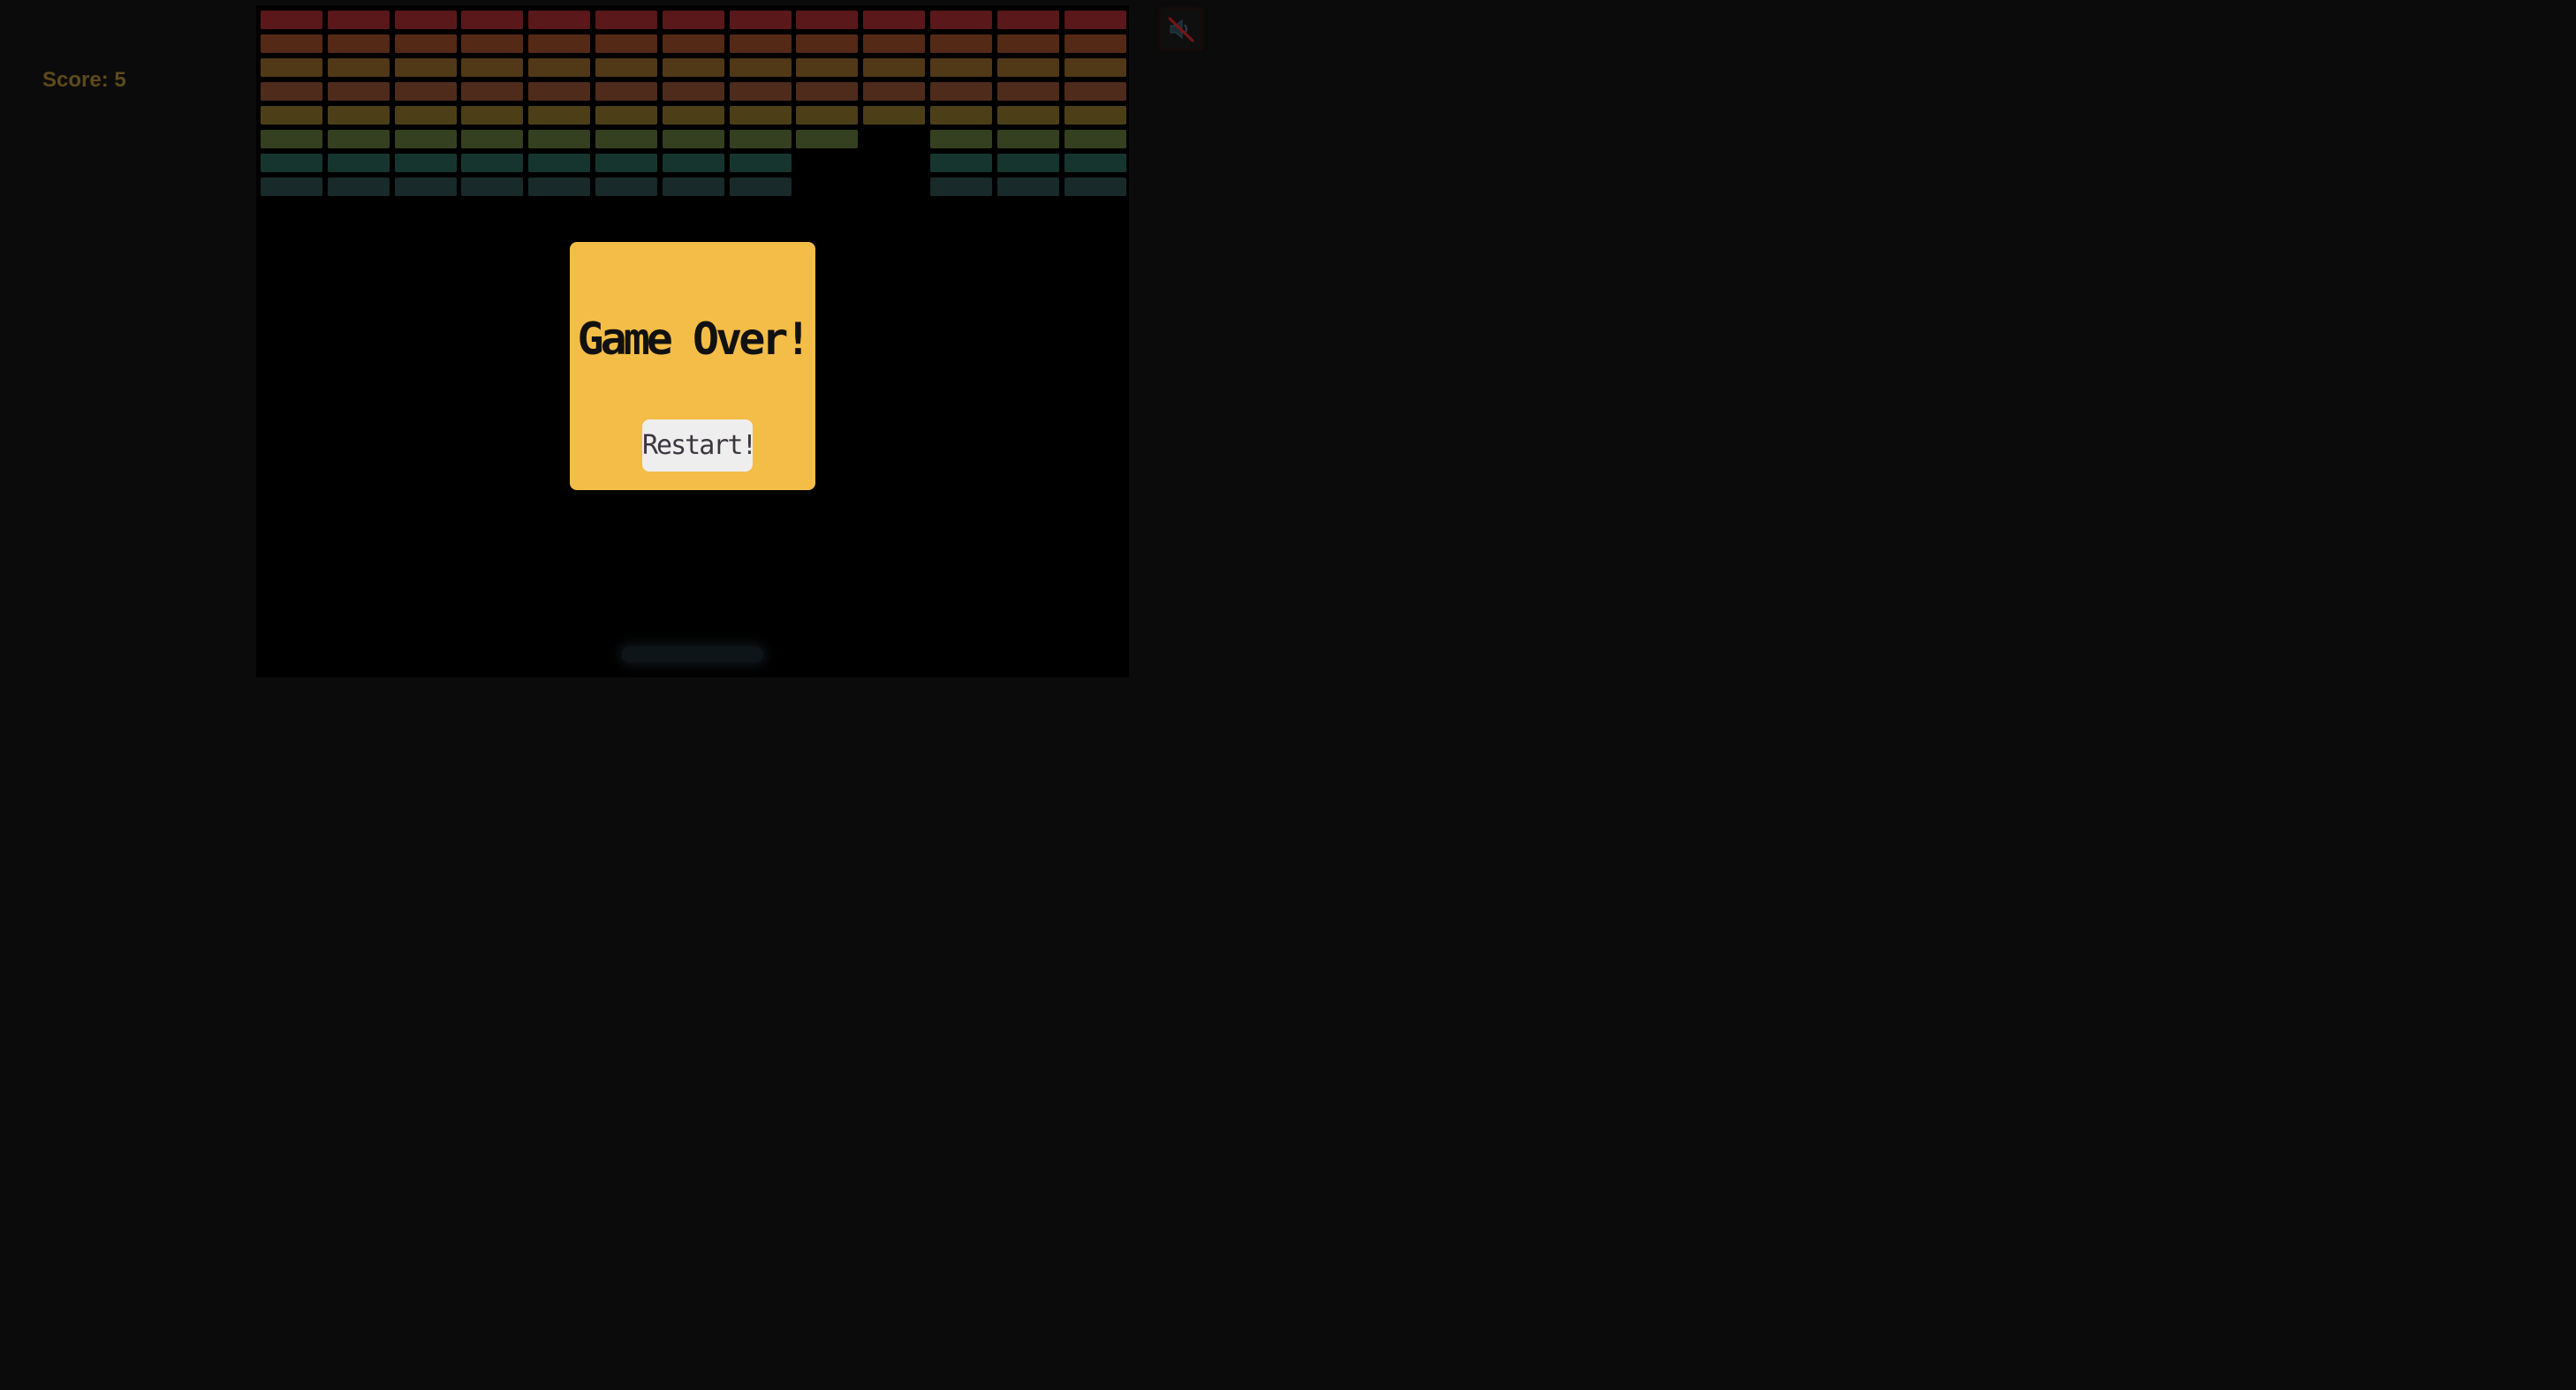 Image resolution: width=2576 pixels, height=1390 pixels. Describe the element at coordinates (693, 654) in the screenshot. I see `paddle` at that location.